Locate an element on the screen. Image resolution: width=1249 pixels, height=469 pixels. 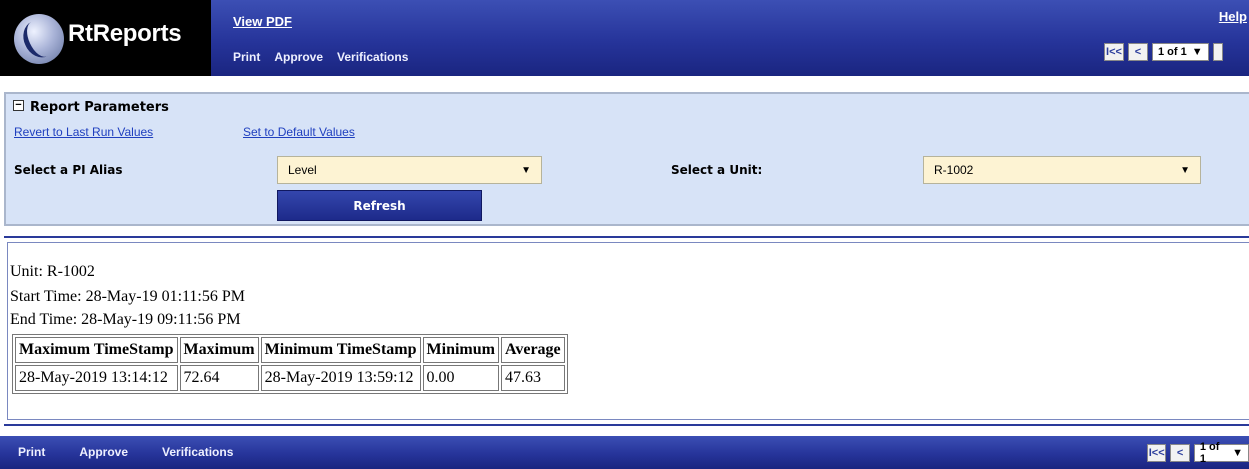
logo-emblem-icon is located at coordinates (39, 39).